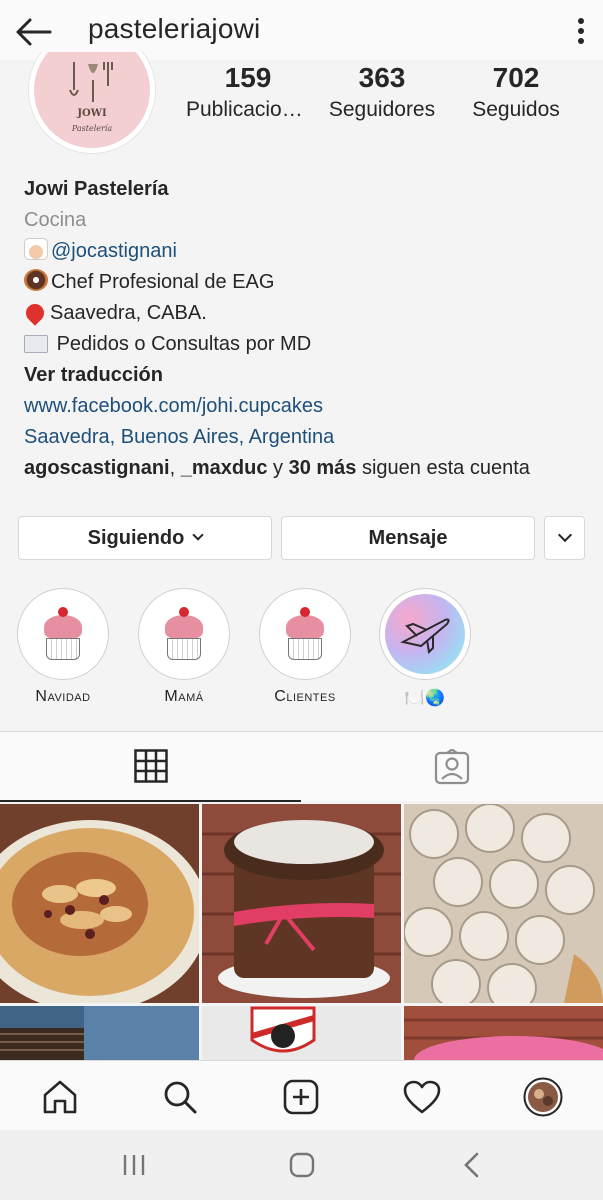 Image resolution: width=603 pixels, height=1200 pixels. I want to click on location-pin-emoji-icon, so click(35, 313).